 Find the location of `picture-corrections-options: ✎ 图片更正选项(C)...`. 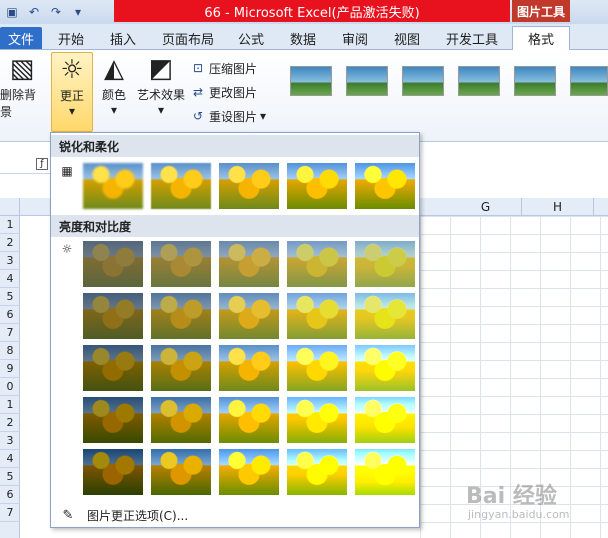

picture-corrections-options: ✎ 图片更正选项(C)... is located at coordinates (235, 515).